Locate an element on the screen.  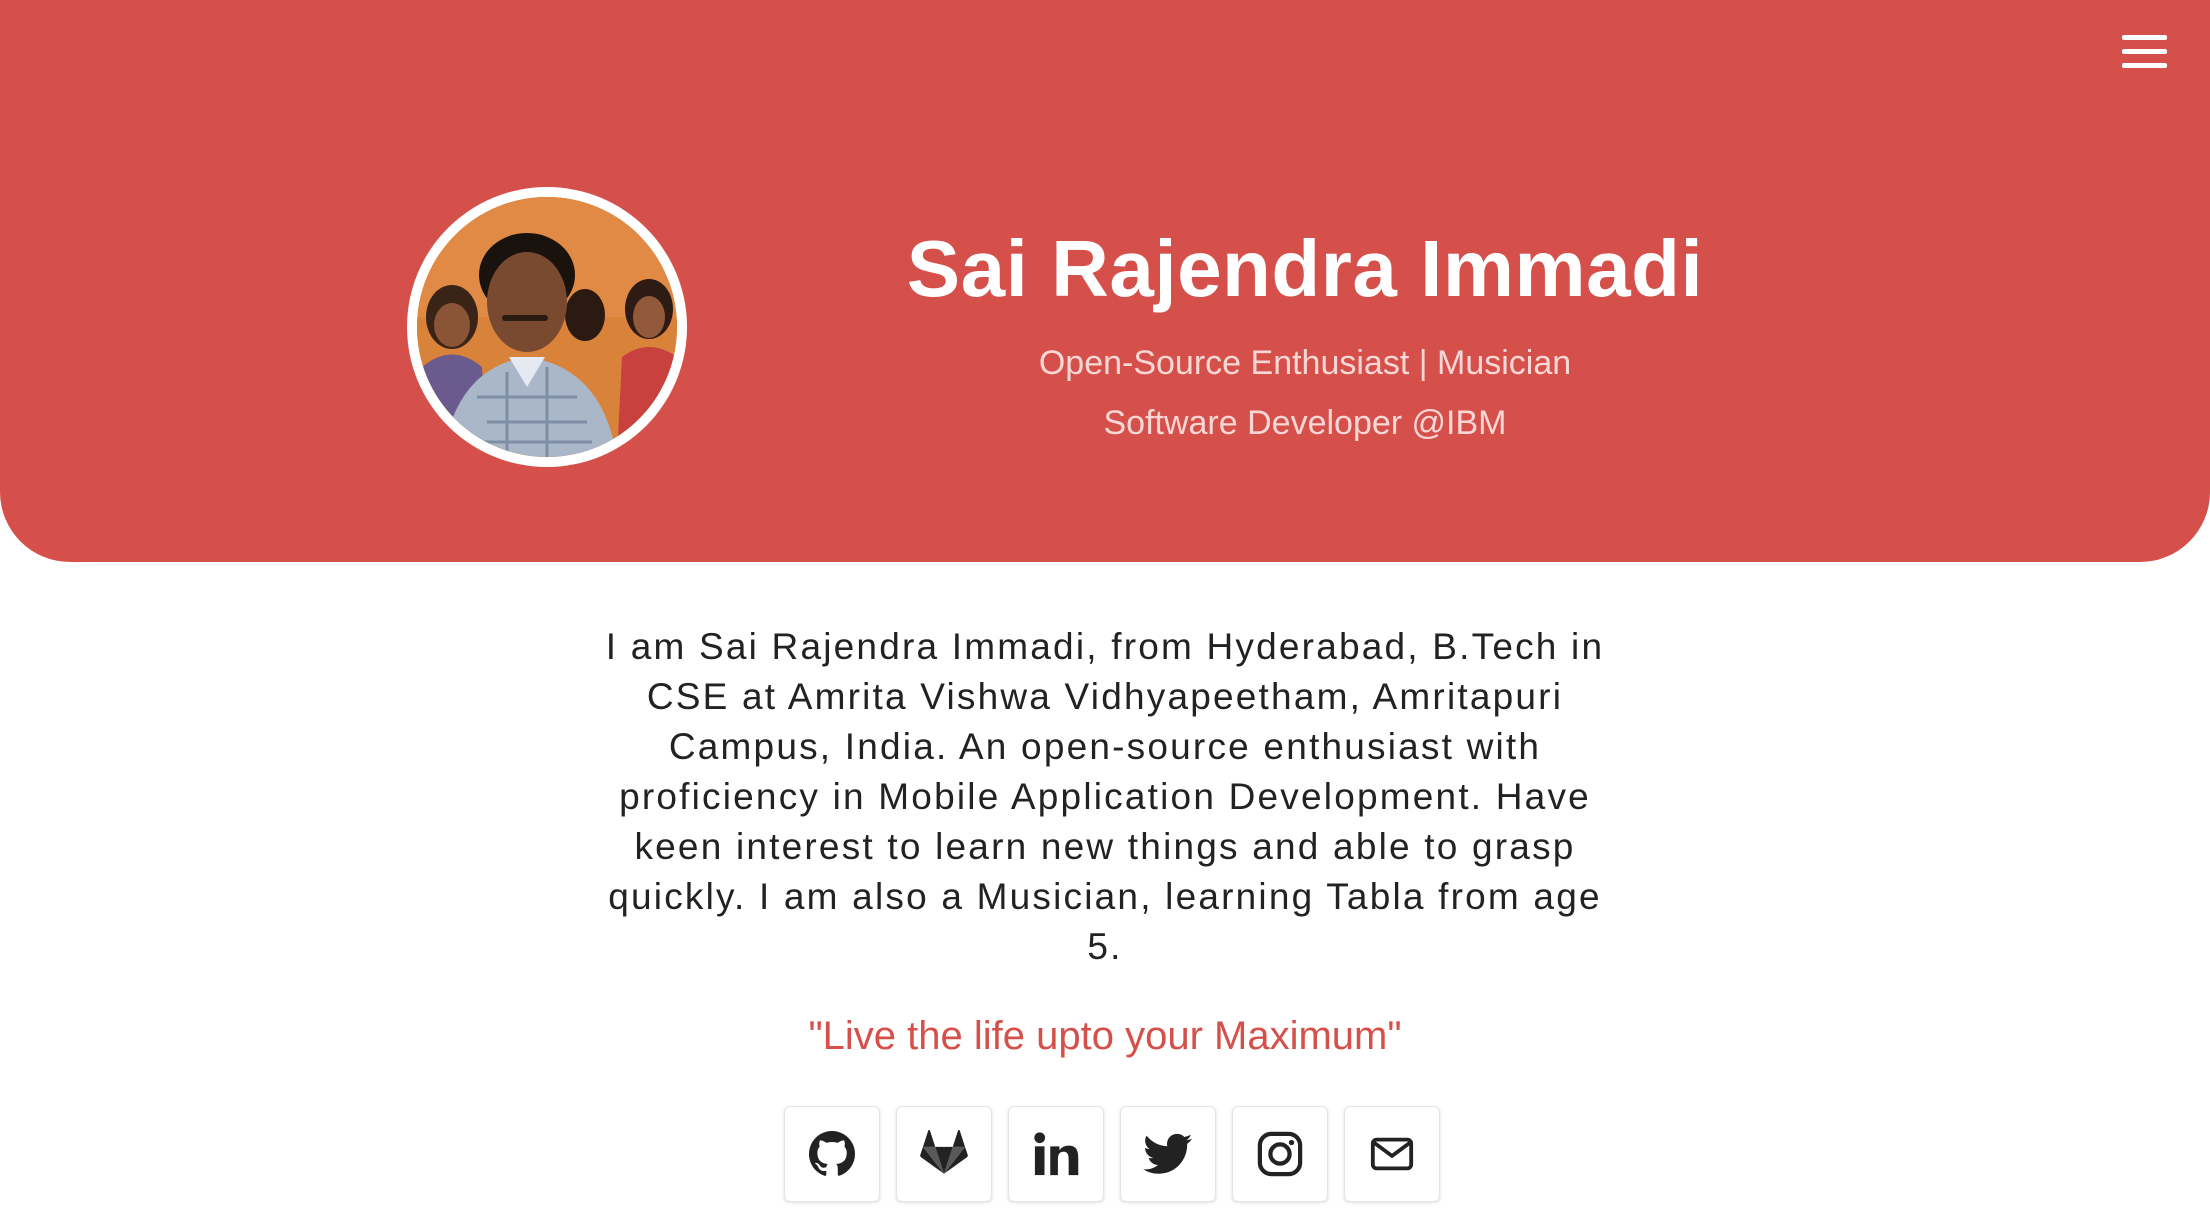
github-icon is located at coordinates (832, 1153).